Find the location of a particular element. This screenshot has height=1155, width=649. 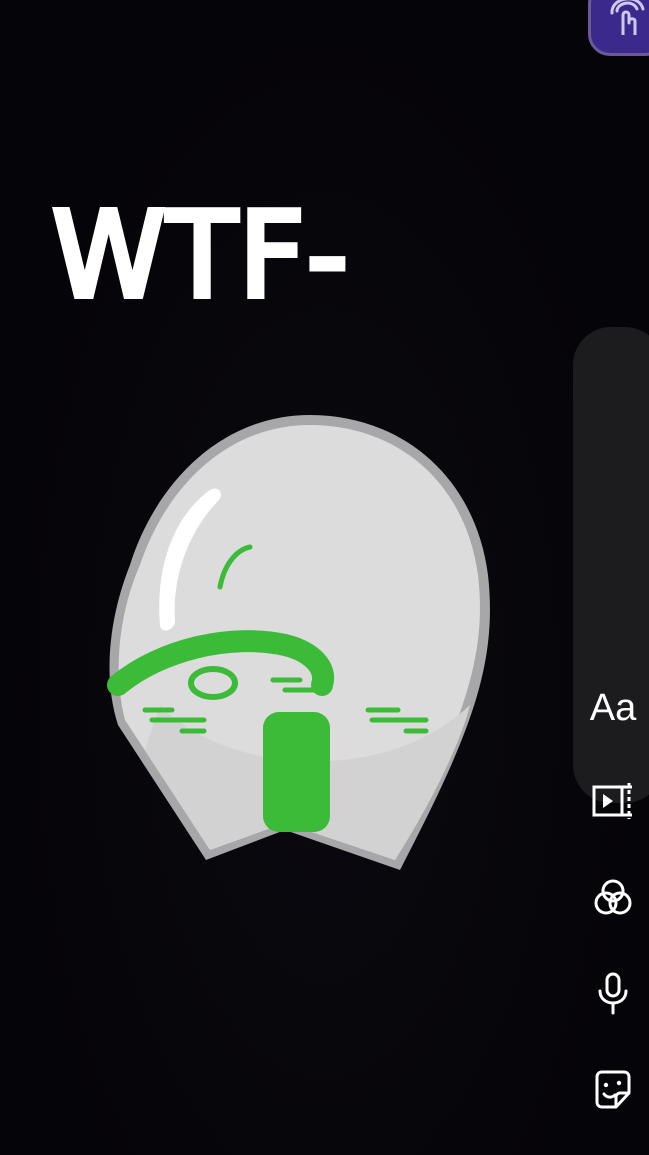

text-tool-button: Aa is located at coordinates (611, 708).